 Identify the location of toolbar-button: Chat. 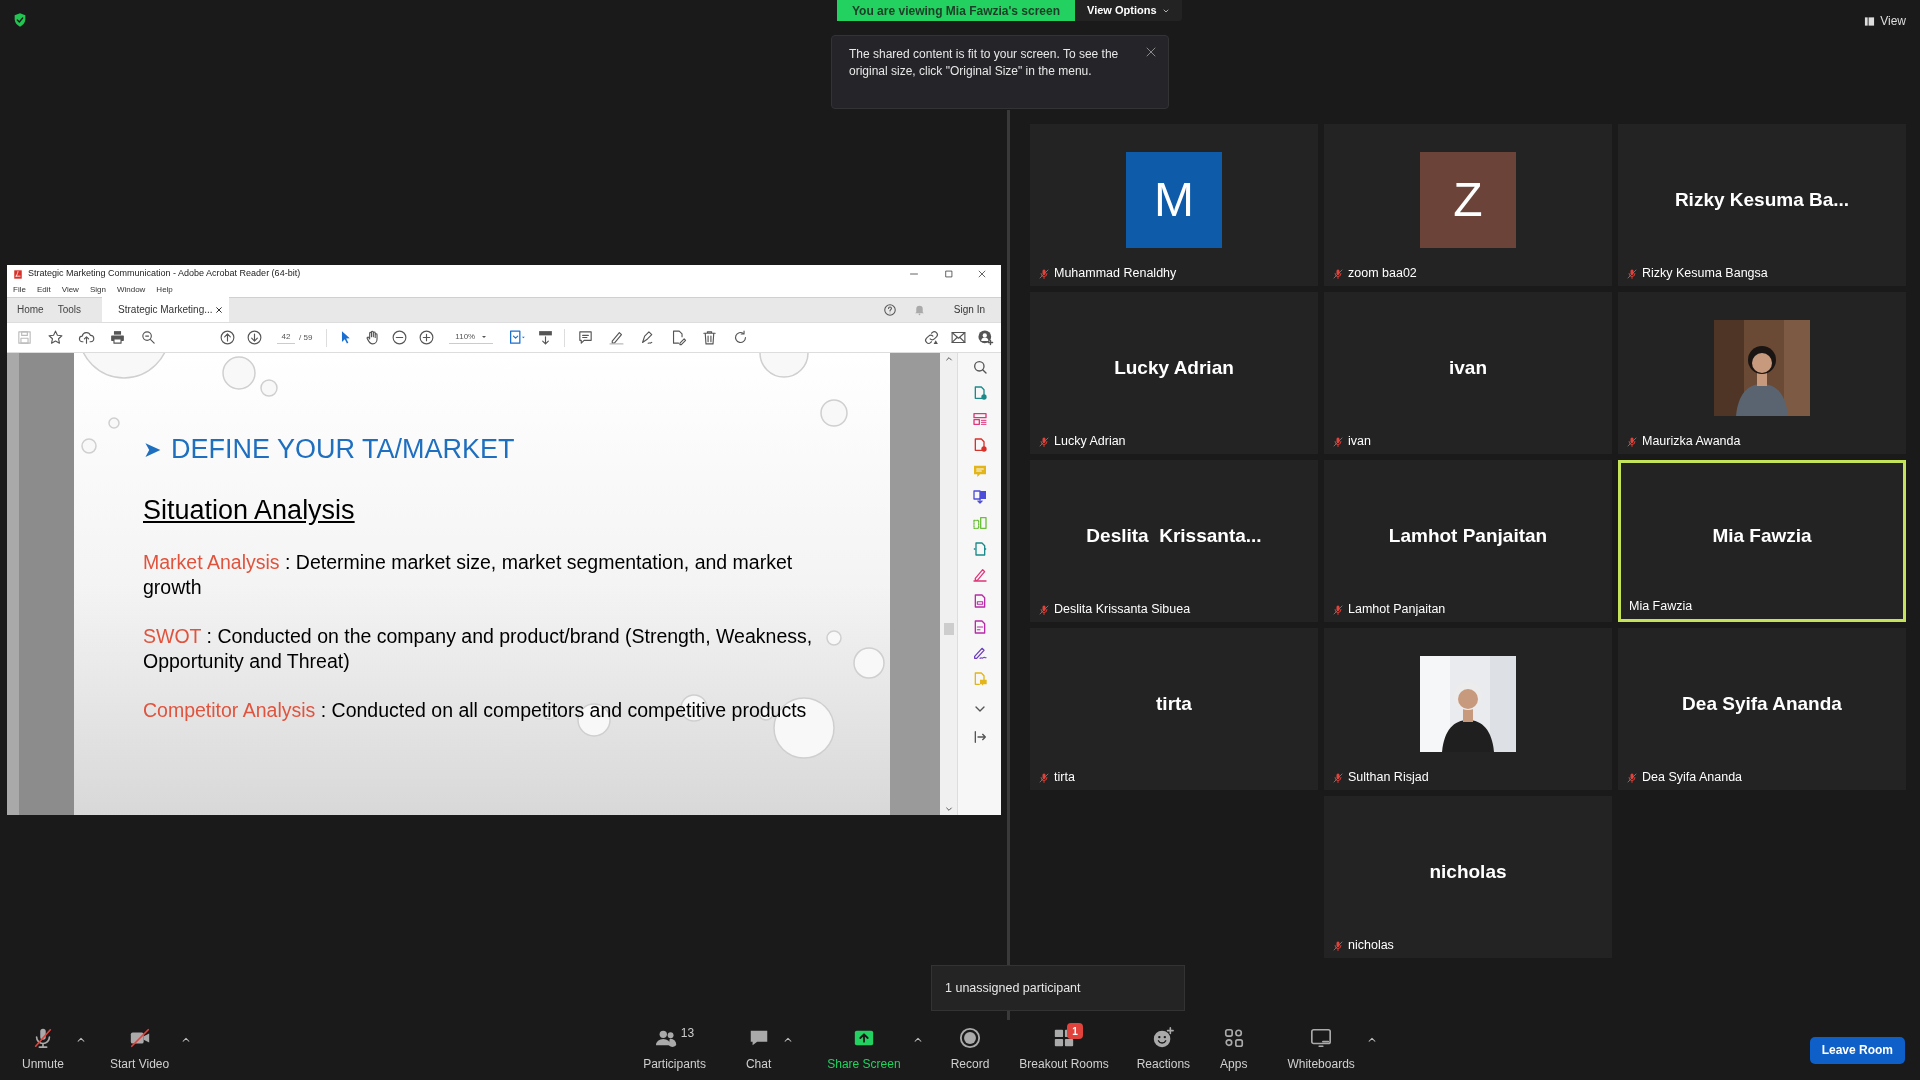
(758, 1050).